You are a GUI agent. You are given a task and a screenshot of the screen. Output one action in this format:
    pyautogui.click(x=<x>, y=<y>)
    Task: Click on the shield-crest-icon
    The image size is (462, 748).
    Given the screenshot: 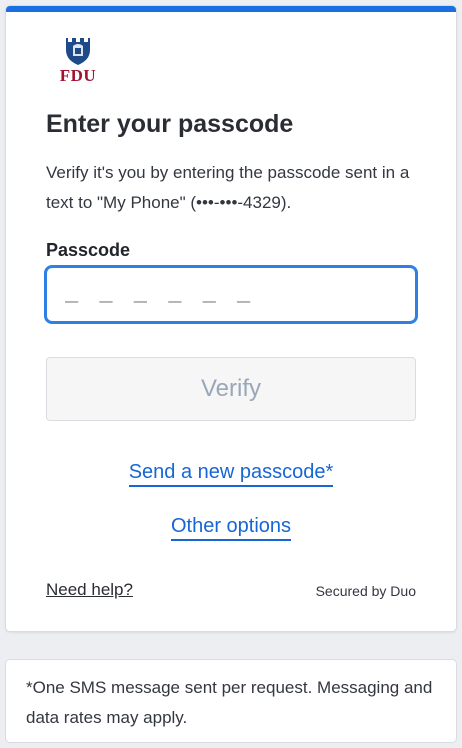 What is the action you would take?
    pyautogui.click(x=78, y=51)
    